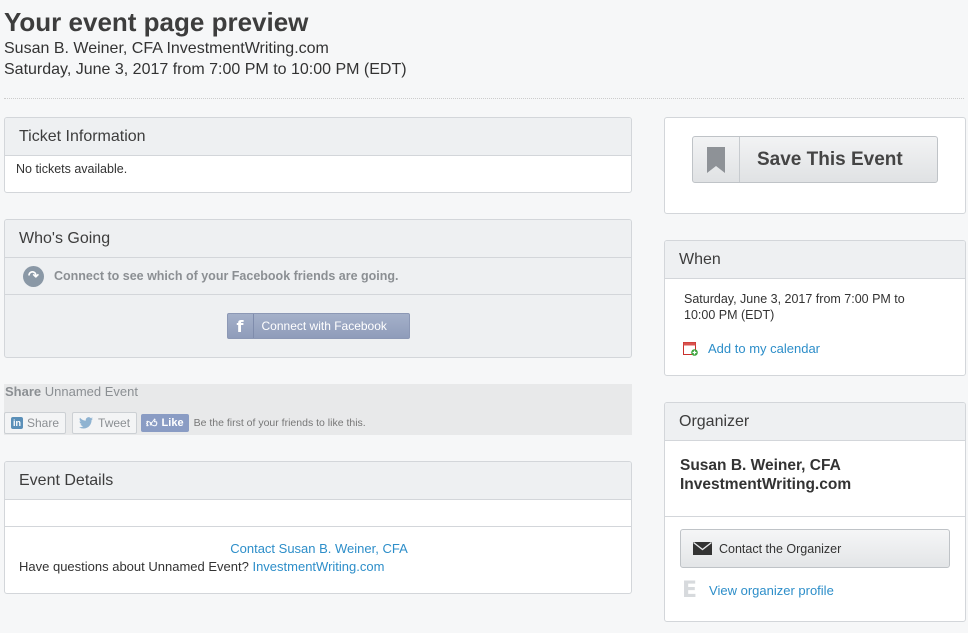  I want to click on connect-facebook-button: f Connect with Facebook, so click(318, 326).